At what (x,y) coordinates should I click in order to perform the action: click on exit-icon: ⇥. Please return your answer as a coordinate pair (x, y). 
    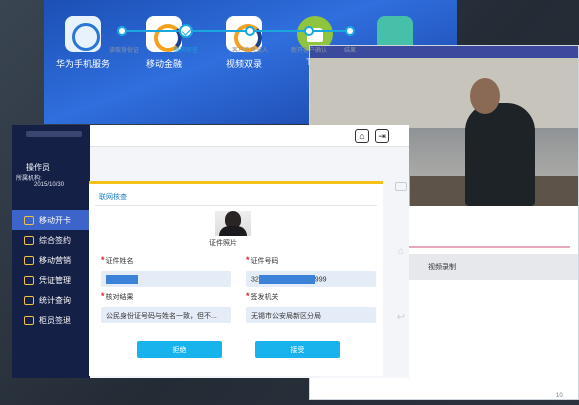
    Looking at the image, I should click on (382, 135).